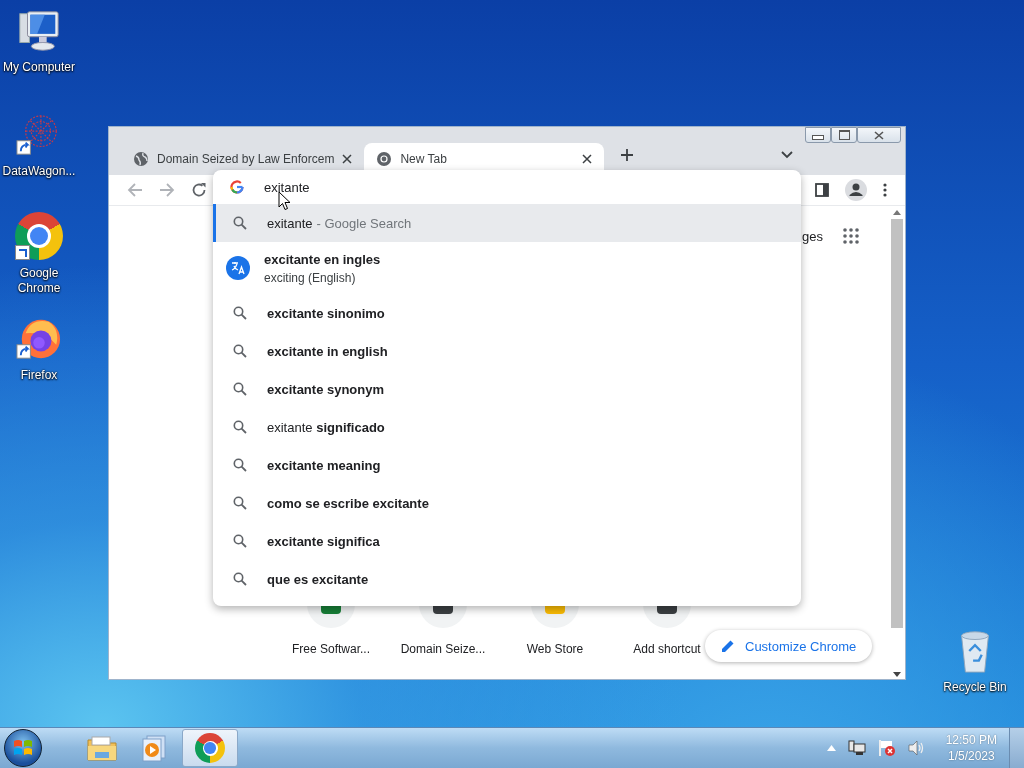 The height and width of the screenshot is (768, 1024). Describe the element at coordinates (310, 277) in the screenshot. I see `suggestion-description: exciting (English)` at that location.